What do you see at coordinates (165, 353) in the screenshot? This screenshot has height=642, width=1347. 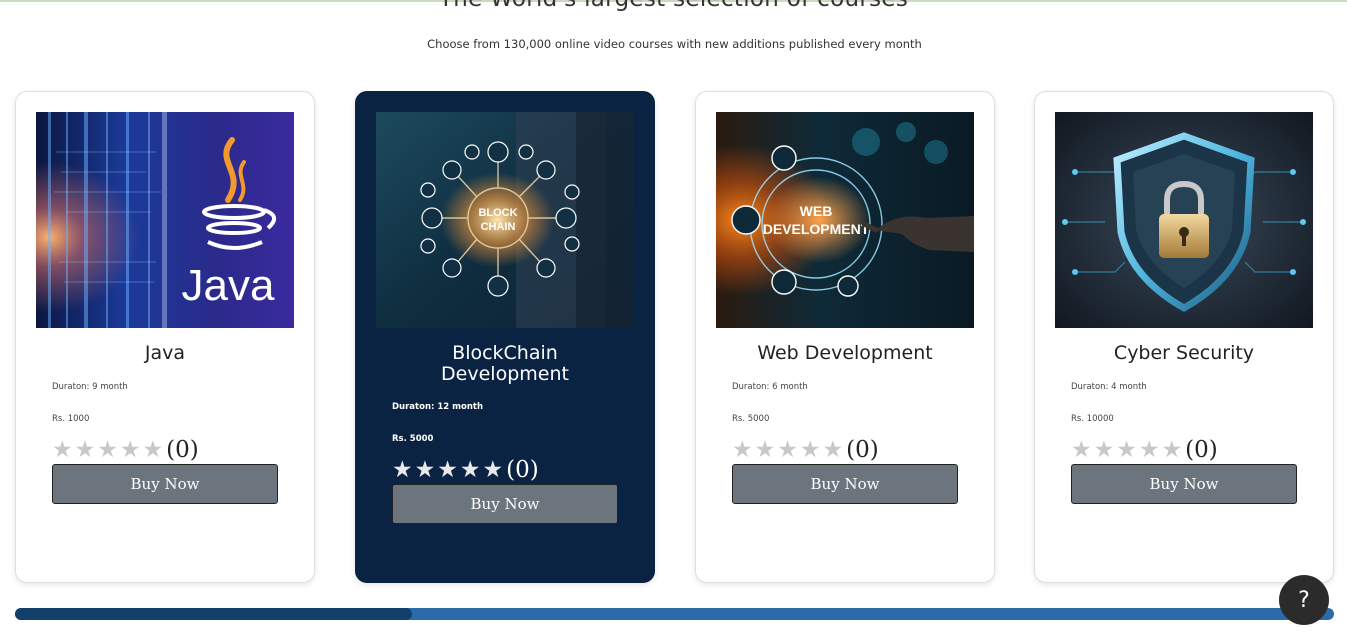 I see `course-title: Java` at bounding box center [165, 353].